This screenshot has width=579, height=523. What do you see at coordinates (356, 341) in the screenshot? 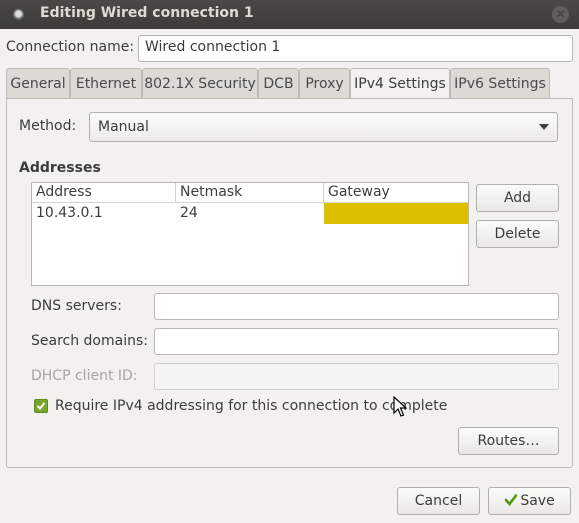
I see `search-domains-input` at bounding box center [356, 341].